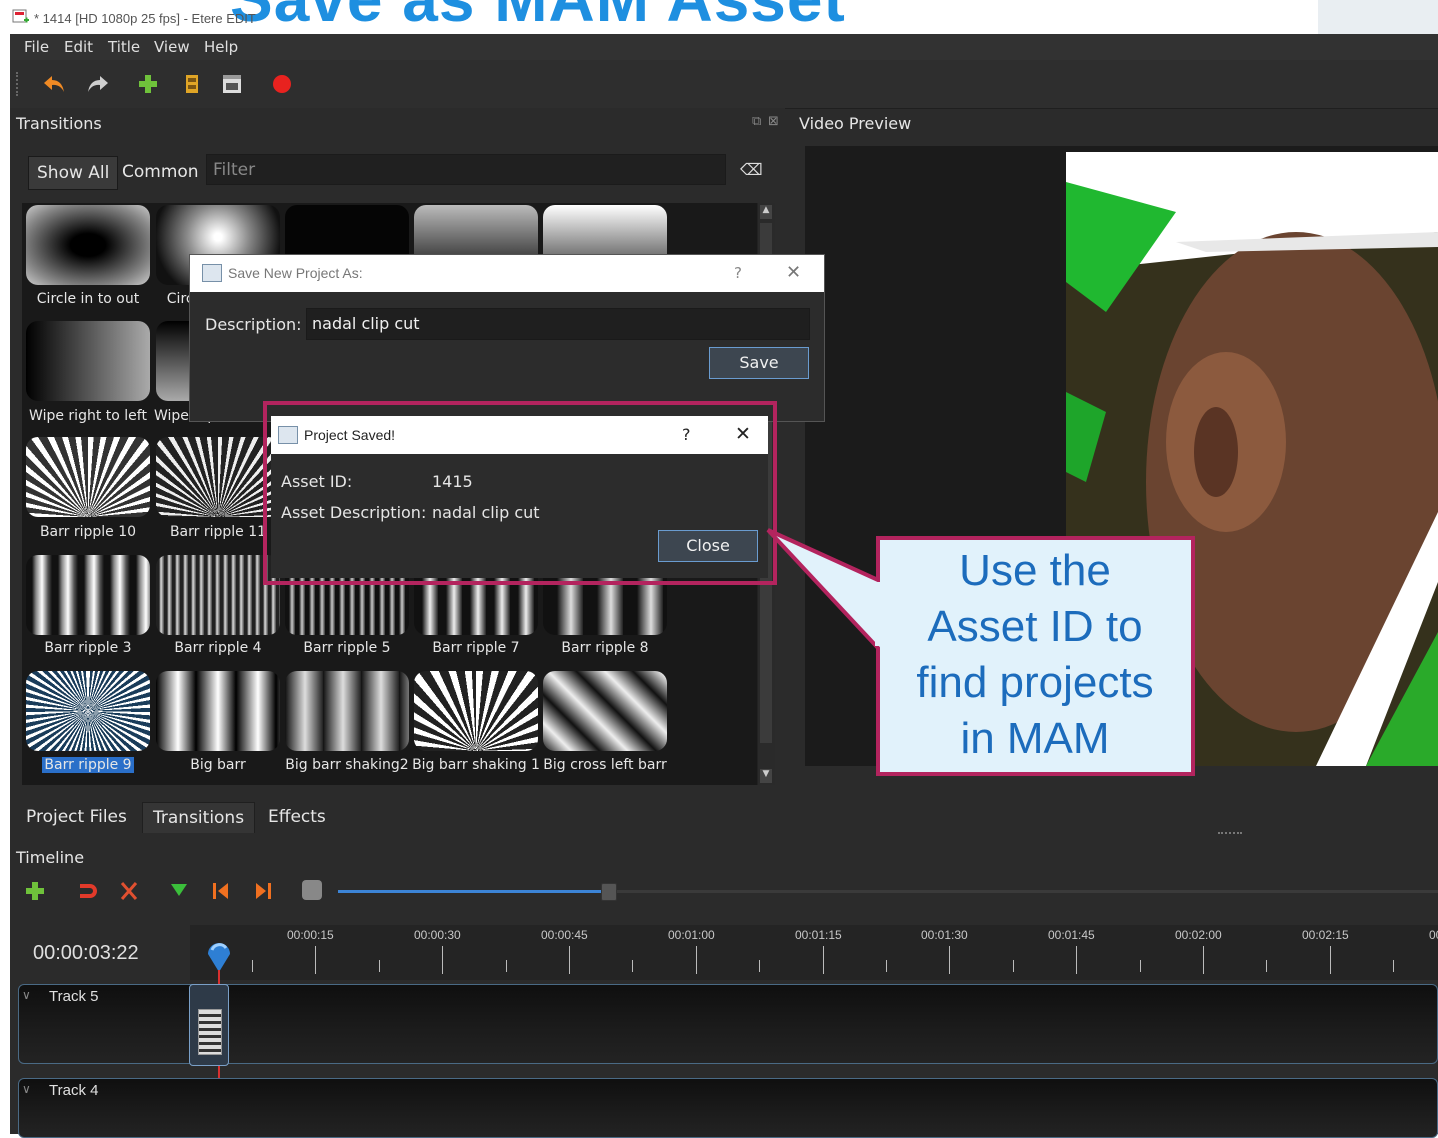 The width and height of the screenshot is (1438, 1138). Describe the element at coordinates (751, 169) in the screenshot. I see `clear-filter-icon: ⌫` at that location.